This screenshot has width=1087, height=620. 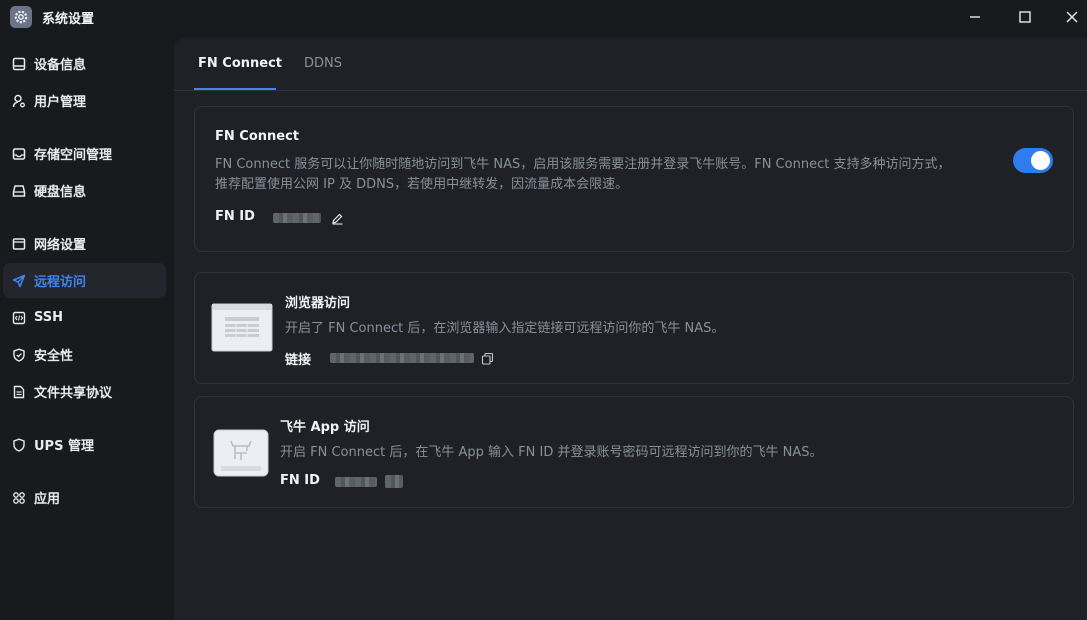 What do you see at coordinates (21, 17) in the screenshot?
I see `gear-icon` at bounding box center [21, 17].